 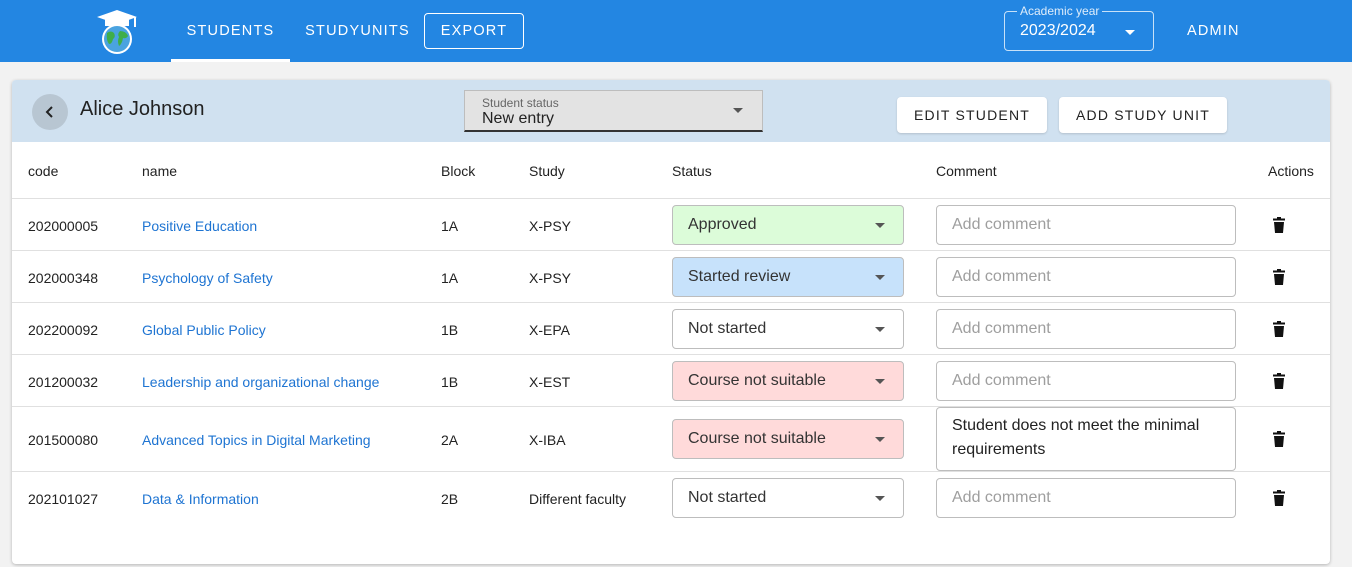 What do you see at coordinates (63, 330) in the screenshot?
I see `row-code: 202200092` at bounding box center [63, 330].